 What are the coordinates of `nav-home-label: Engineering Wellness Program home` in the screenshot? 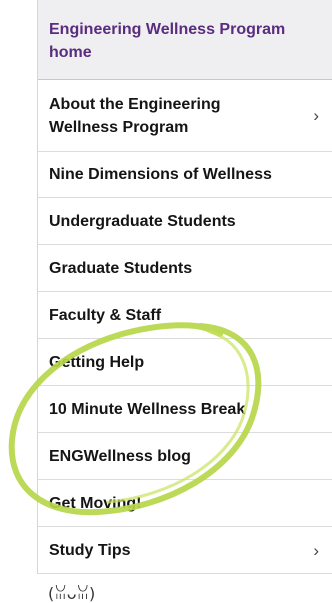 It's located at (167, 40).